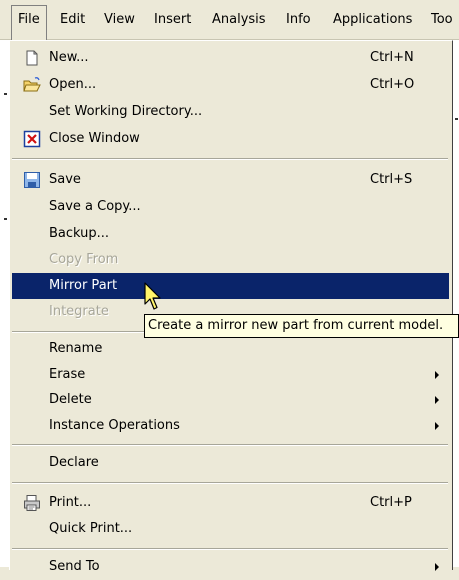  I want to click on menu-item-label: Send To, so click(74, 566).